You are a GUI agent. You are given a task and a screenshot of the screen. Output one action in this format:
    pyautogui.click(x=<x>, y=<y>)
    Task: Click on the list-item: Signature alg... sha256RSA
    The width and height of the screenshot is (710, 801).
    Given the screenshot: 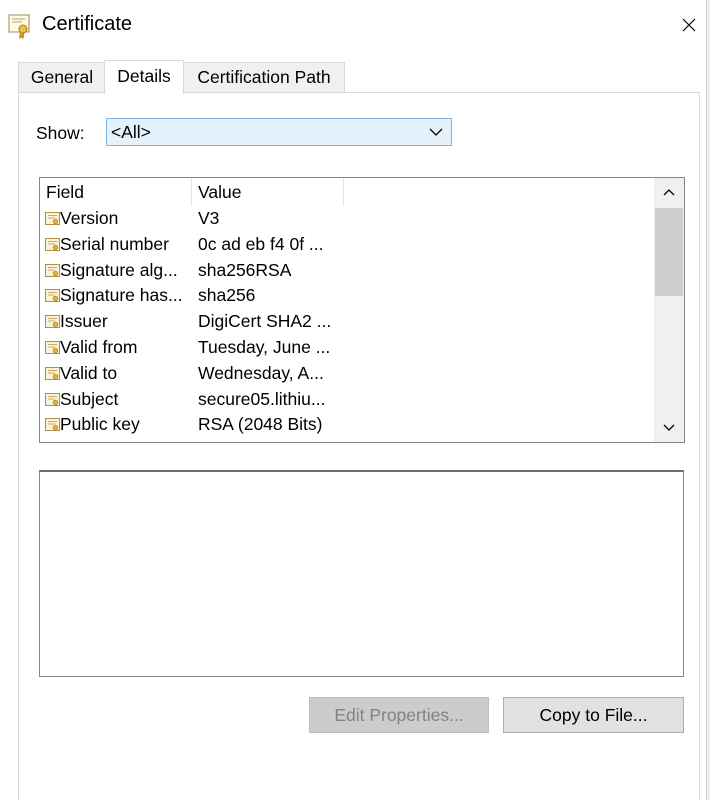 What is the action you would take?
    pyautogui.click(x=347, y=271)
    